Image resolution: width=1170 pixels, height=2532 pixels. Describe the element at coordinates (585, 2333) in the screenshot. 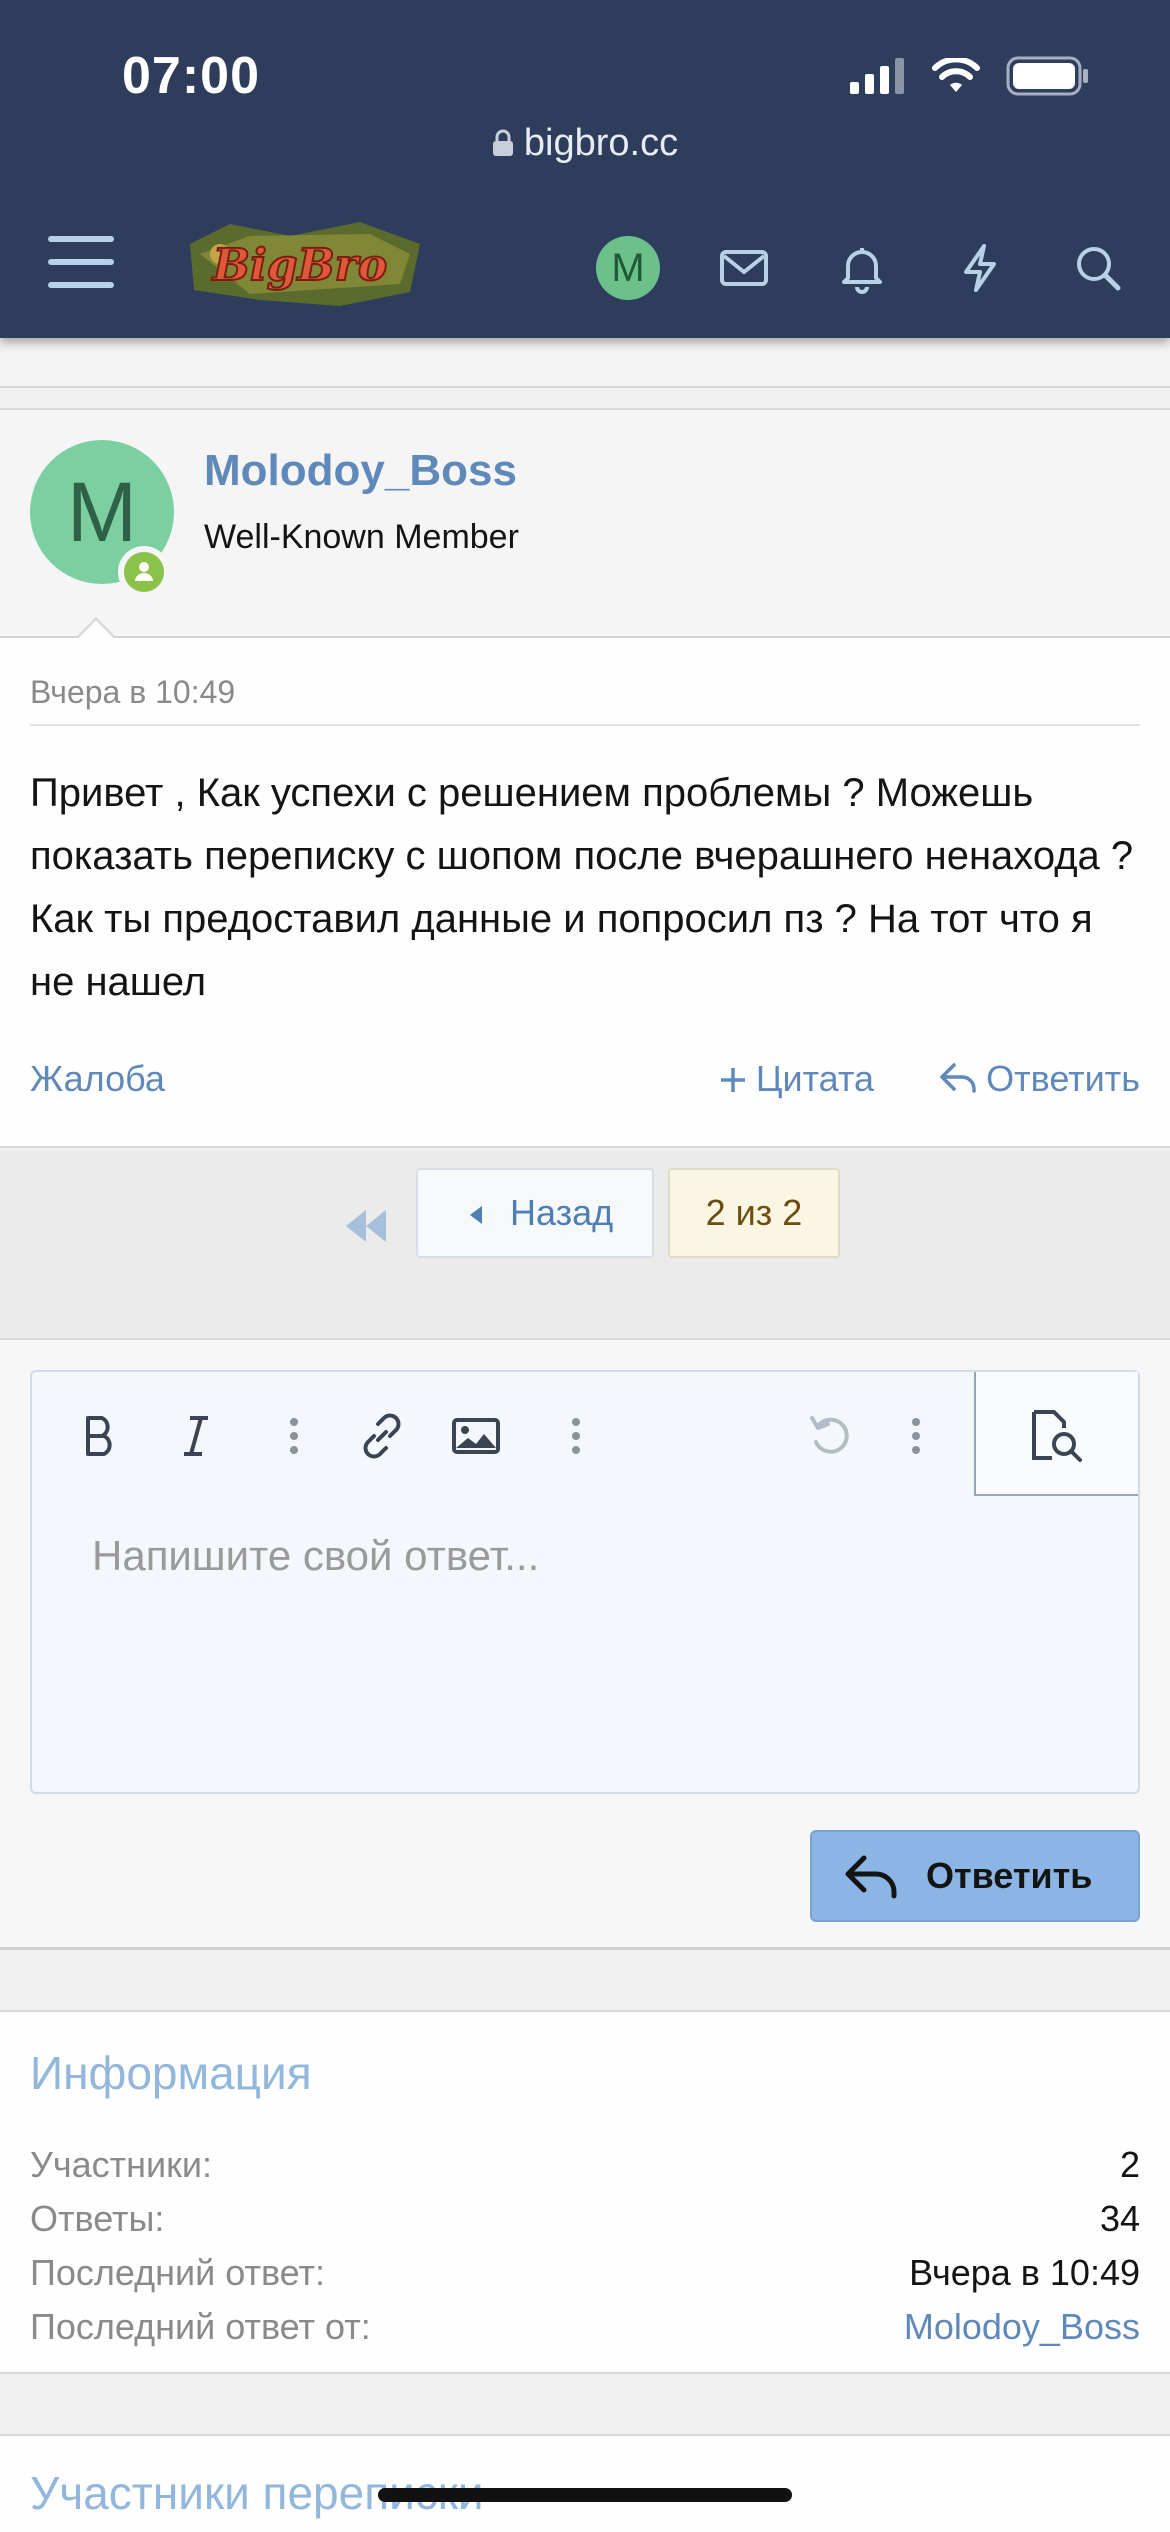

I see `info-row: Последний ответ от: Molodoy_Boss` at that location.